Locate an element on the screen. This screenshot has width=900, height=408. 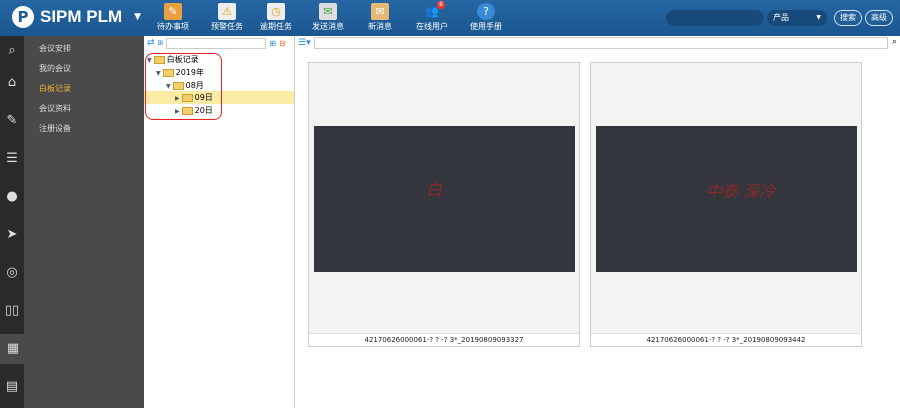
edit-icon: ✎ is located at coordinates (12, 121).